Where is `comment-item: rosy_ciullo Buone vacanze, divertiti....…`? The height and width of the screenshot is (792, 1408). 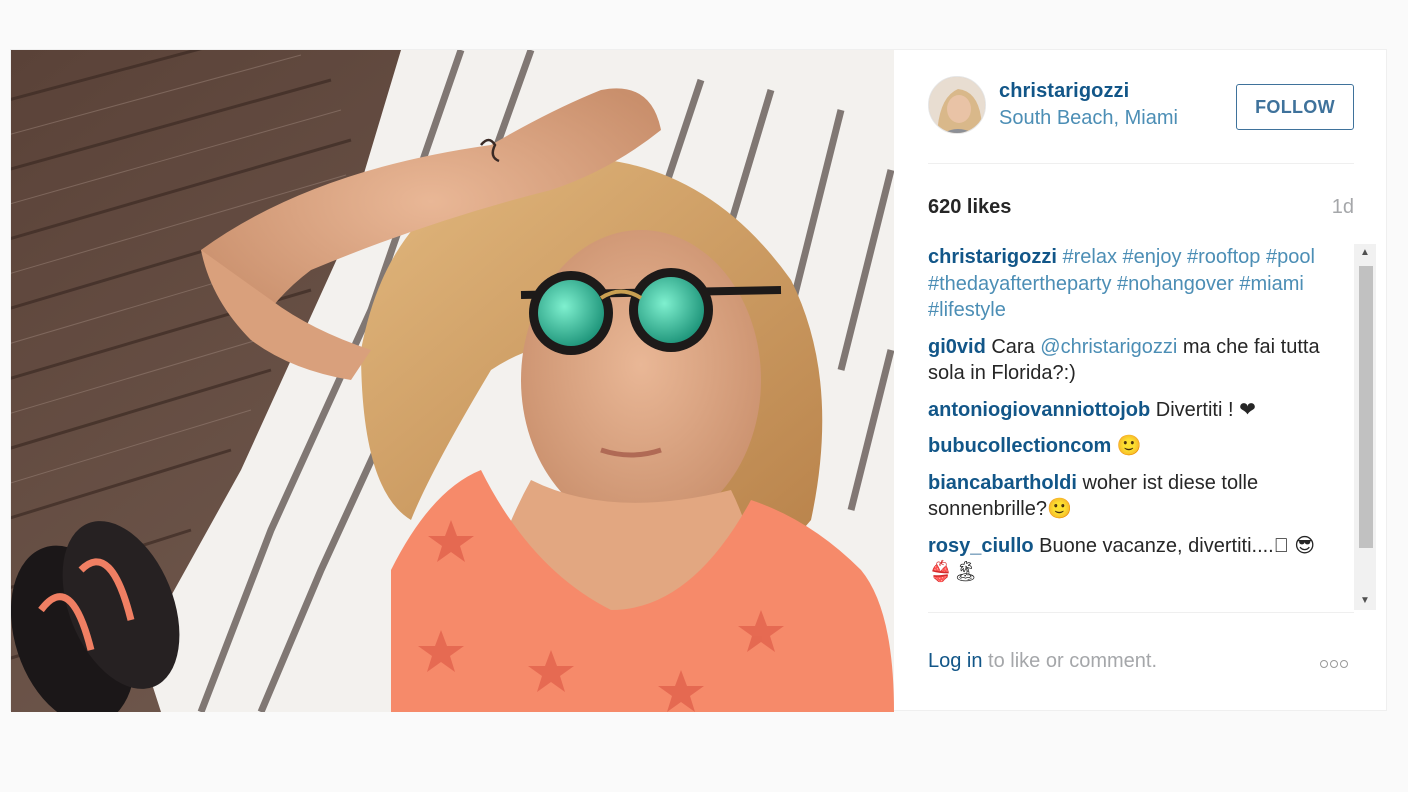 comment-item: rosy_ciullo Buone vacanze, divertiti....… is located at coordinates (1128, 559).